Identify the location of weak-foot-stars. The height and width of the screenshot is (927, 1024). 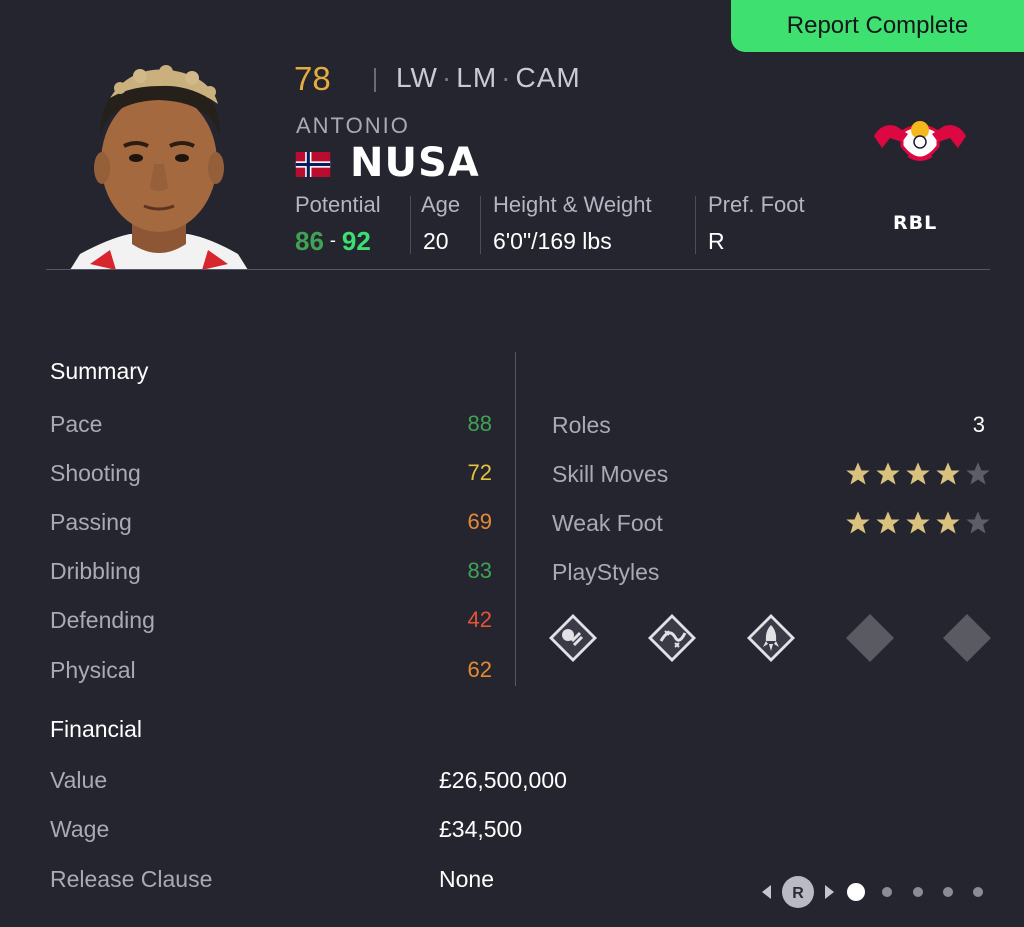
(918, 523).